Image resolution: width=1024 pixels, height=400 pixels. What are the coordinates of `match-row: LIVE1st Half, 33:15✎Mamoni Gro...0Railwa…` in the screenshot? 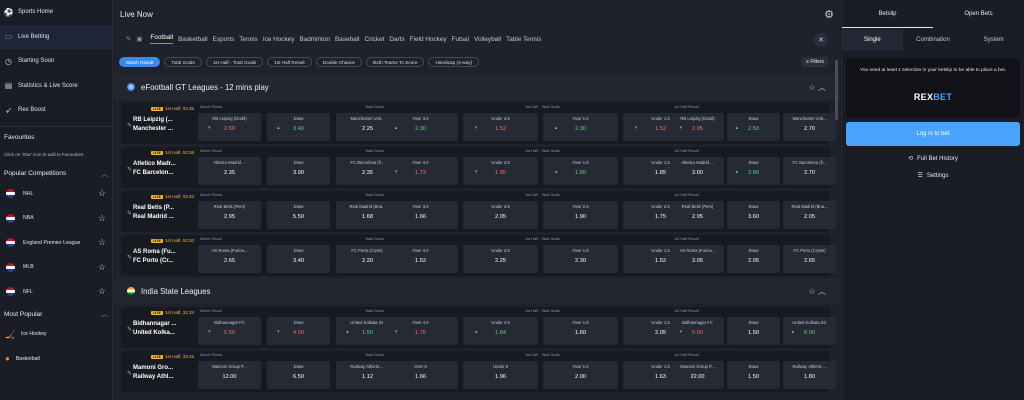 It's located at (478, 371).